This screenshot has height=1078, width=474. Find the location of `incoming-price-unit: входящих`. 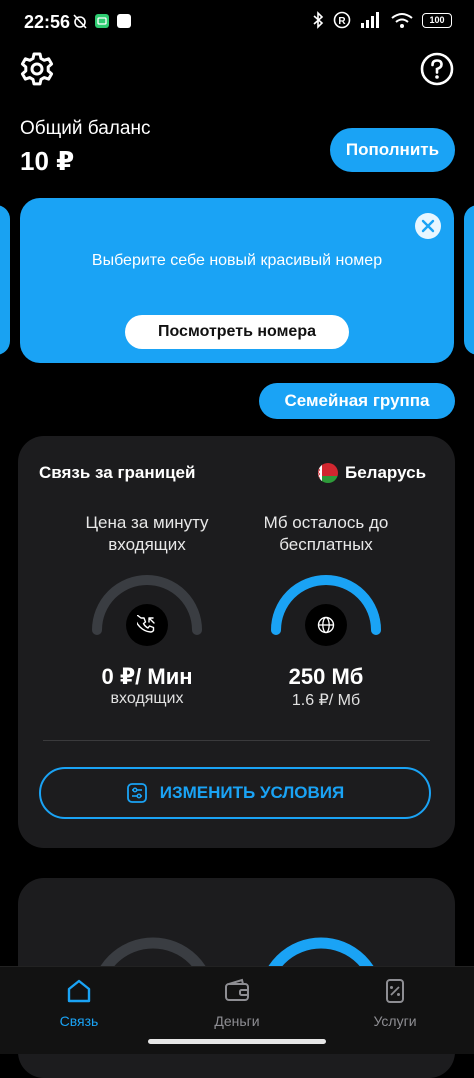

incoming-price-unit: входящих is located at coordinates (147, 698).